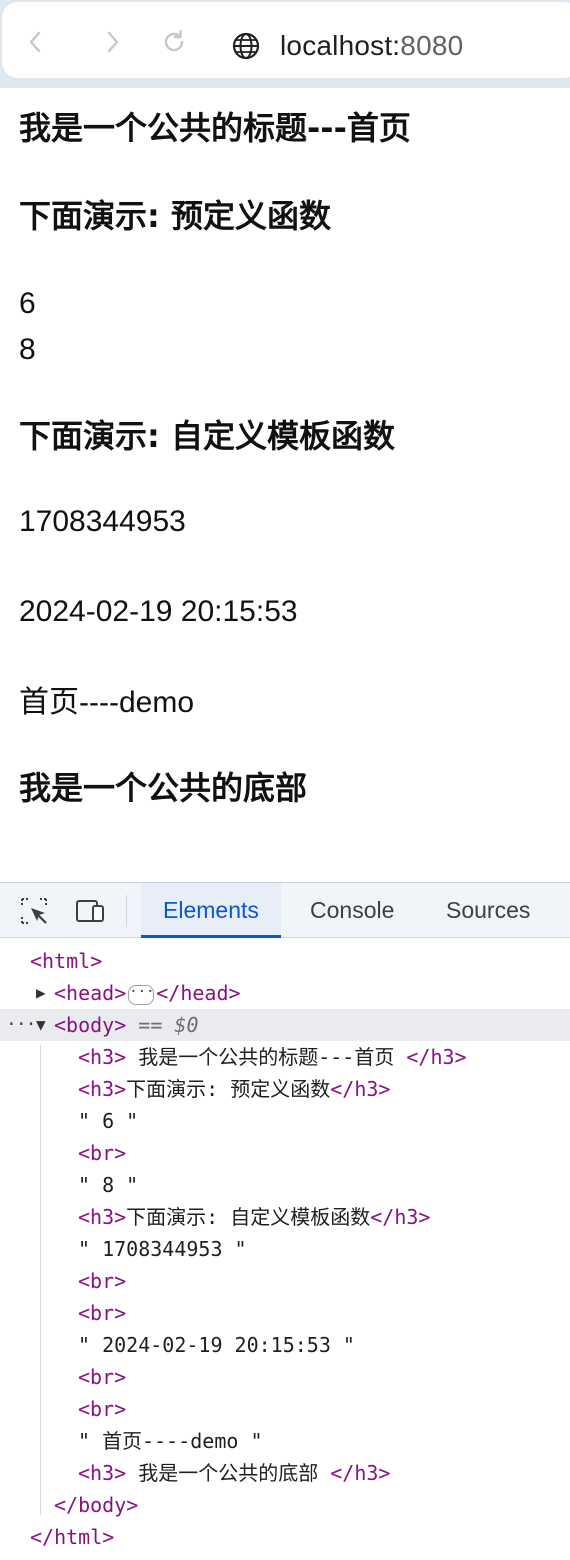 The width and height of the screenshot is (570, 1560). Describe the element at coordinates (228, 1473) in the screenshot. I see `node-text: 我是一个公共的底部` at that location.